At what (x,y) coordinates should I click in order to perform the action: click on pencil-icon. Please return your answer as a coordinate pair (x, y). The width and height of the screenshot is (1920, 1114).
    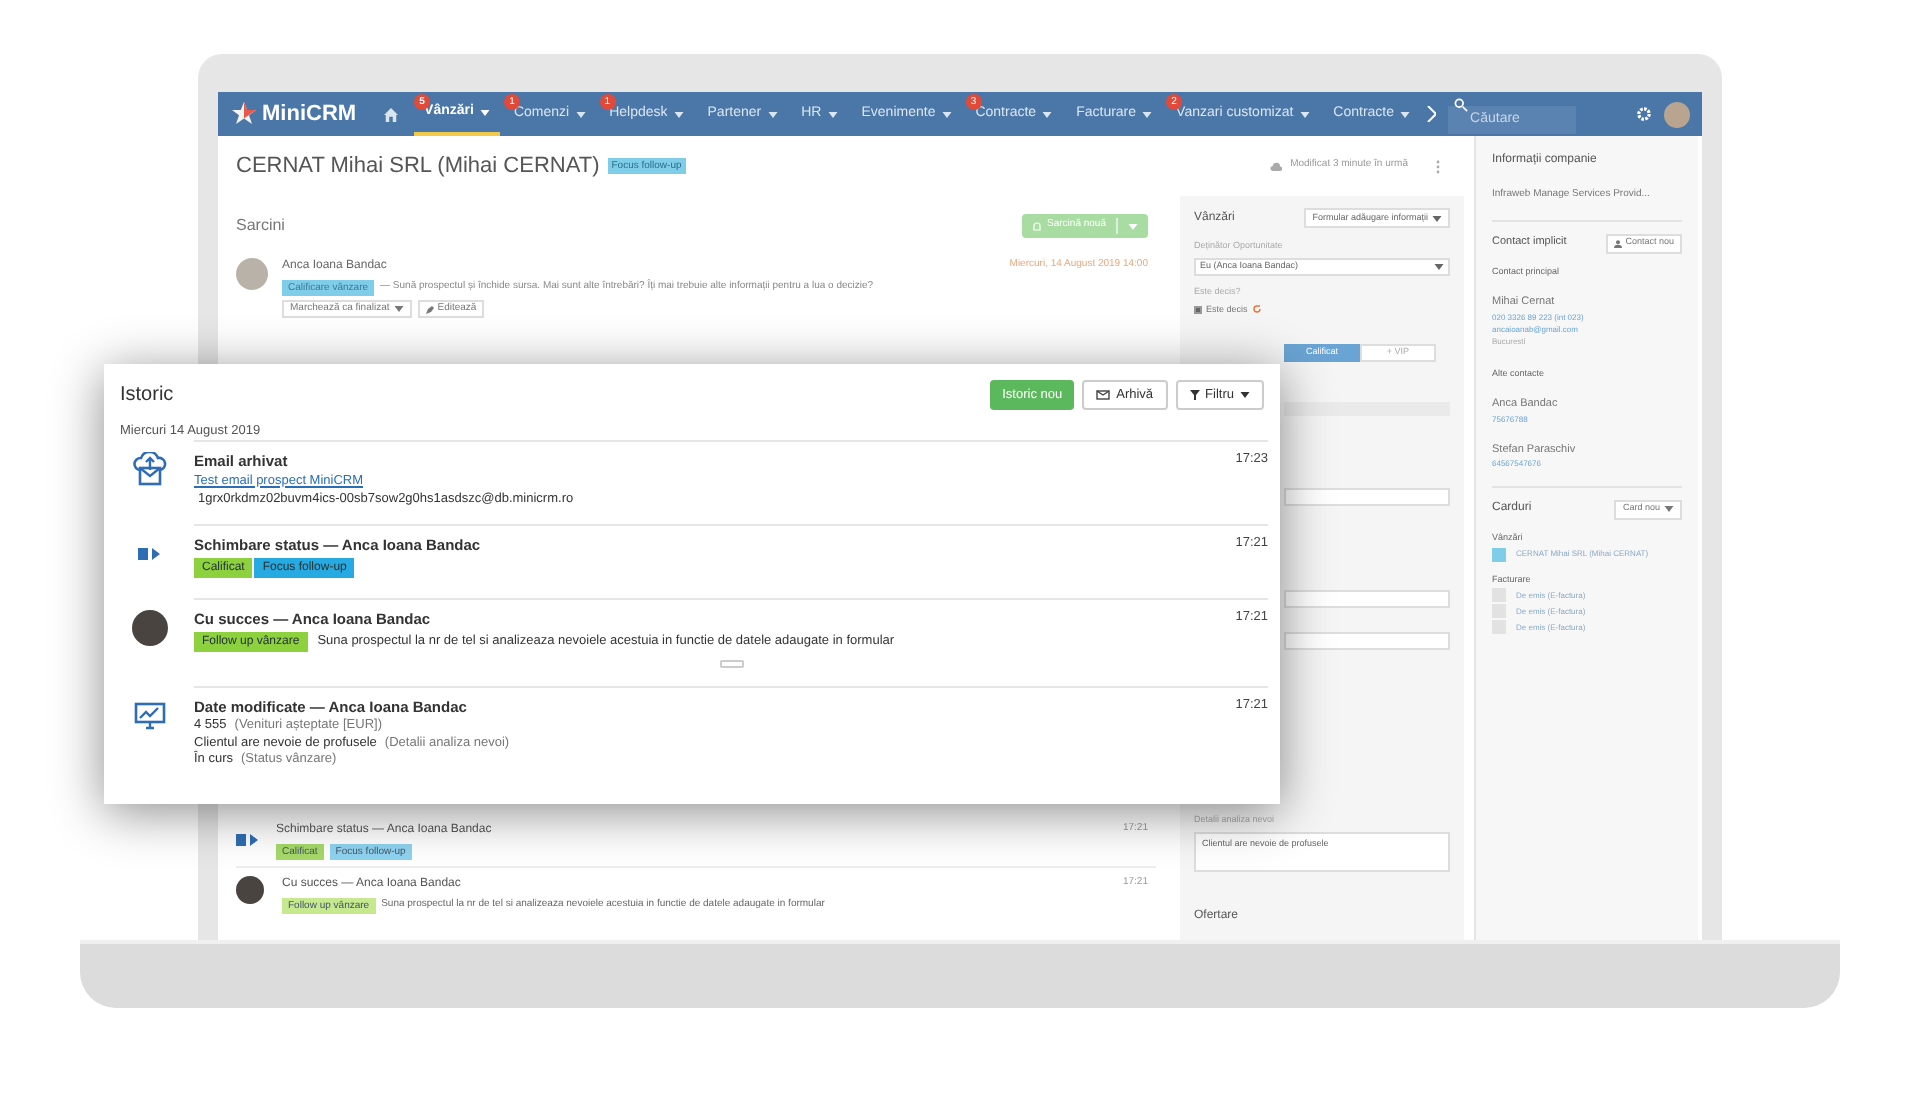
    Looking at the image, I should click on (429, 309).